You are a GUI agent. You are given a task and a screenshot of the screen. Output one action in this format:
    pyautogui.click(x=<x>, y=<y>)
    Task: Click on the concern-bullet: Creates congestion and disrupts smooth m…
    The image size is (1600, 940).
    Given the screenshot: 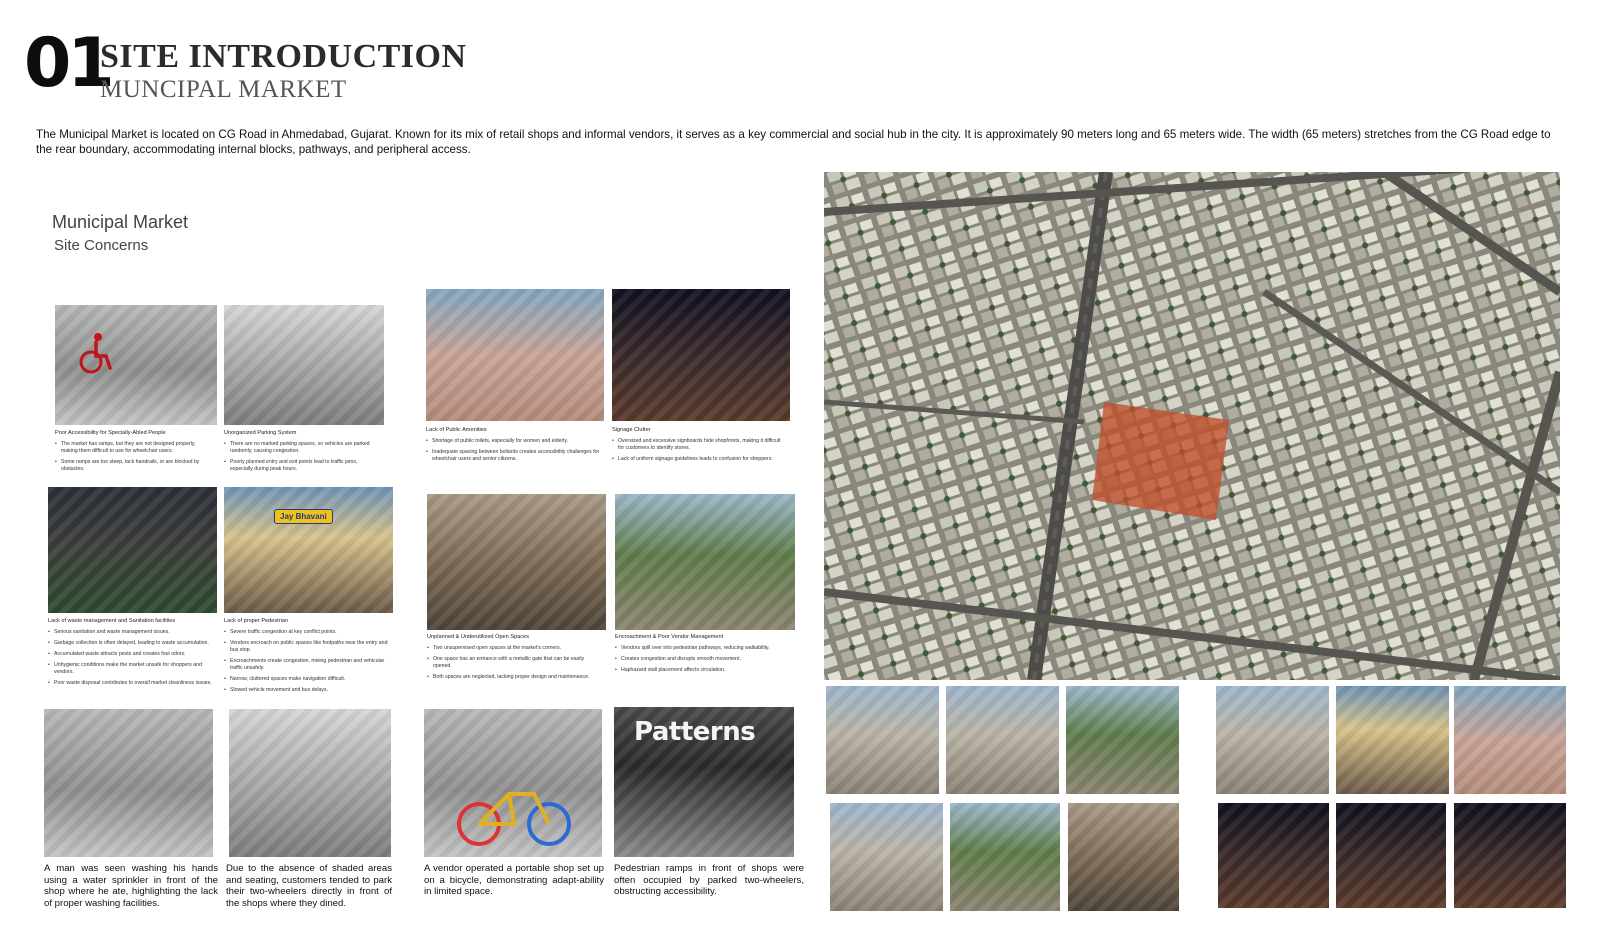 What is the action you would take?
    pyautogui.click(x=702, y=659)
    